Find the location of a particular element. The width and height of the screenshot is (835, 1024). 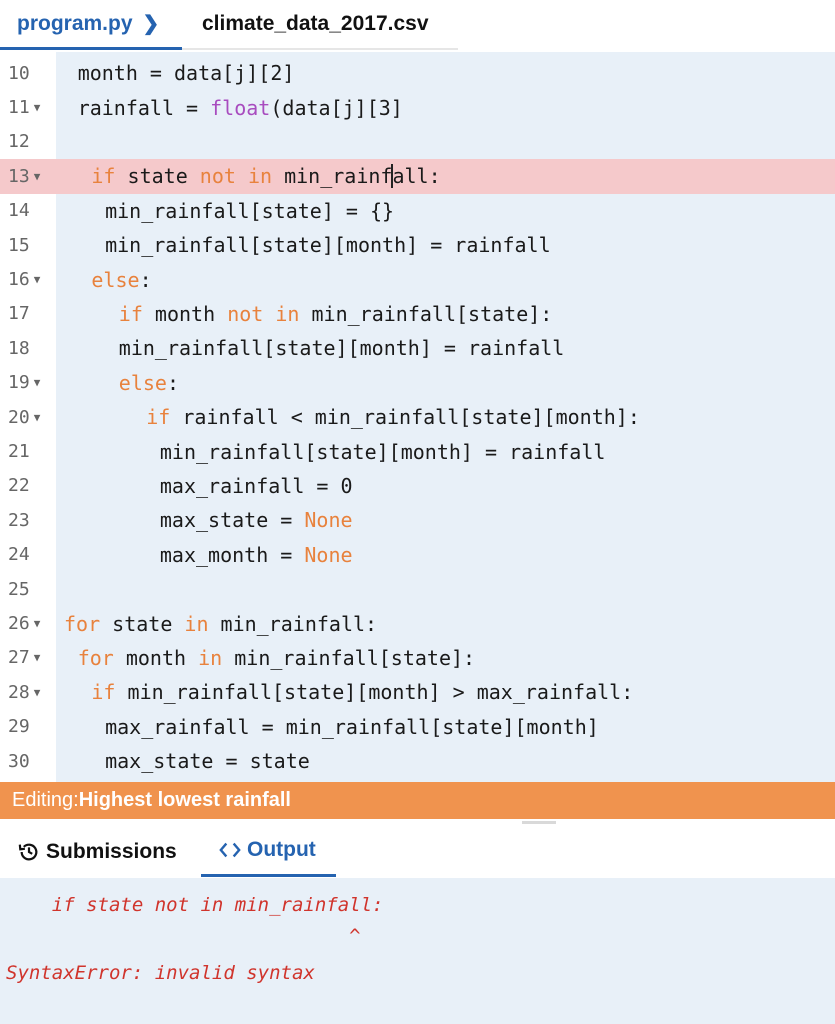

code-line: 25 is located at coordinates (417, 589).